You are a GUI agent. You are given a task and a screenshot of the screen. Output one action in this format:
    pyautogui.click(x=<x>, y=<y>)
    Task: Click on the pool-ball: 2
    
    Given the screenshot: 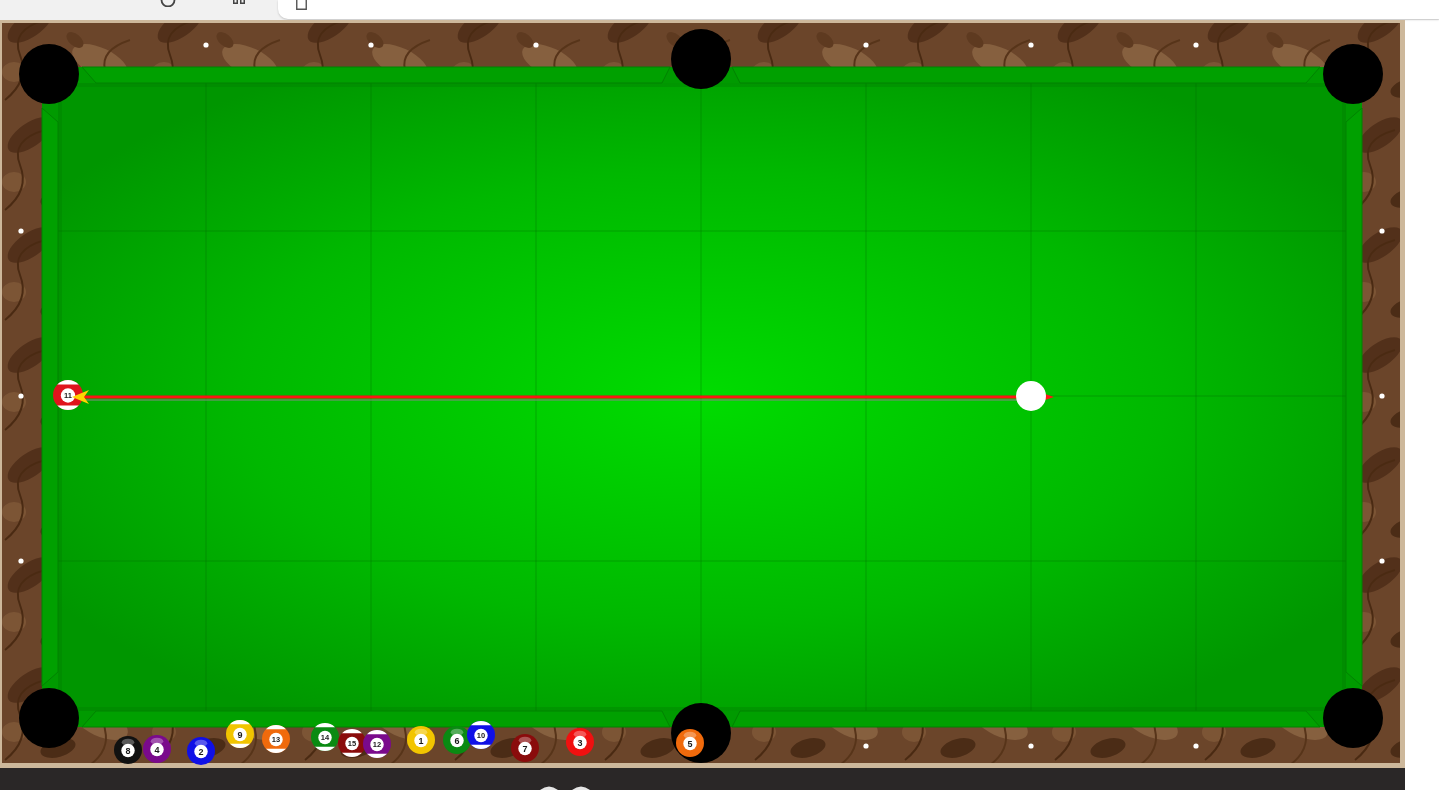 What is the action you would take?
    pyautogui.click(x=201, y=751)
    